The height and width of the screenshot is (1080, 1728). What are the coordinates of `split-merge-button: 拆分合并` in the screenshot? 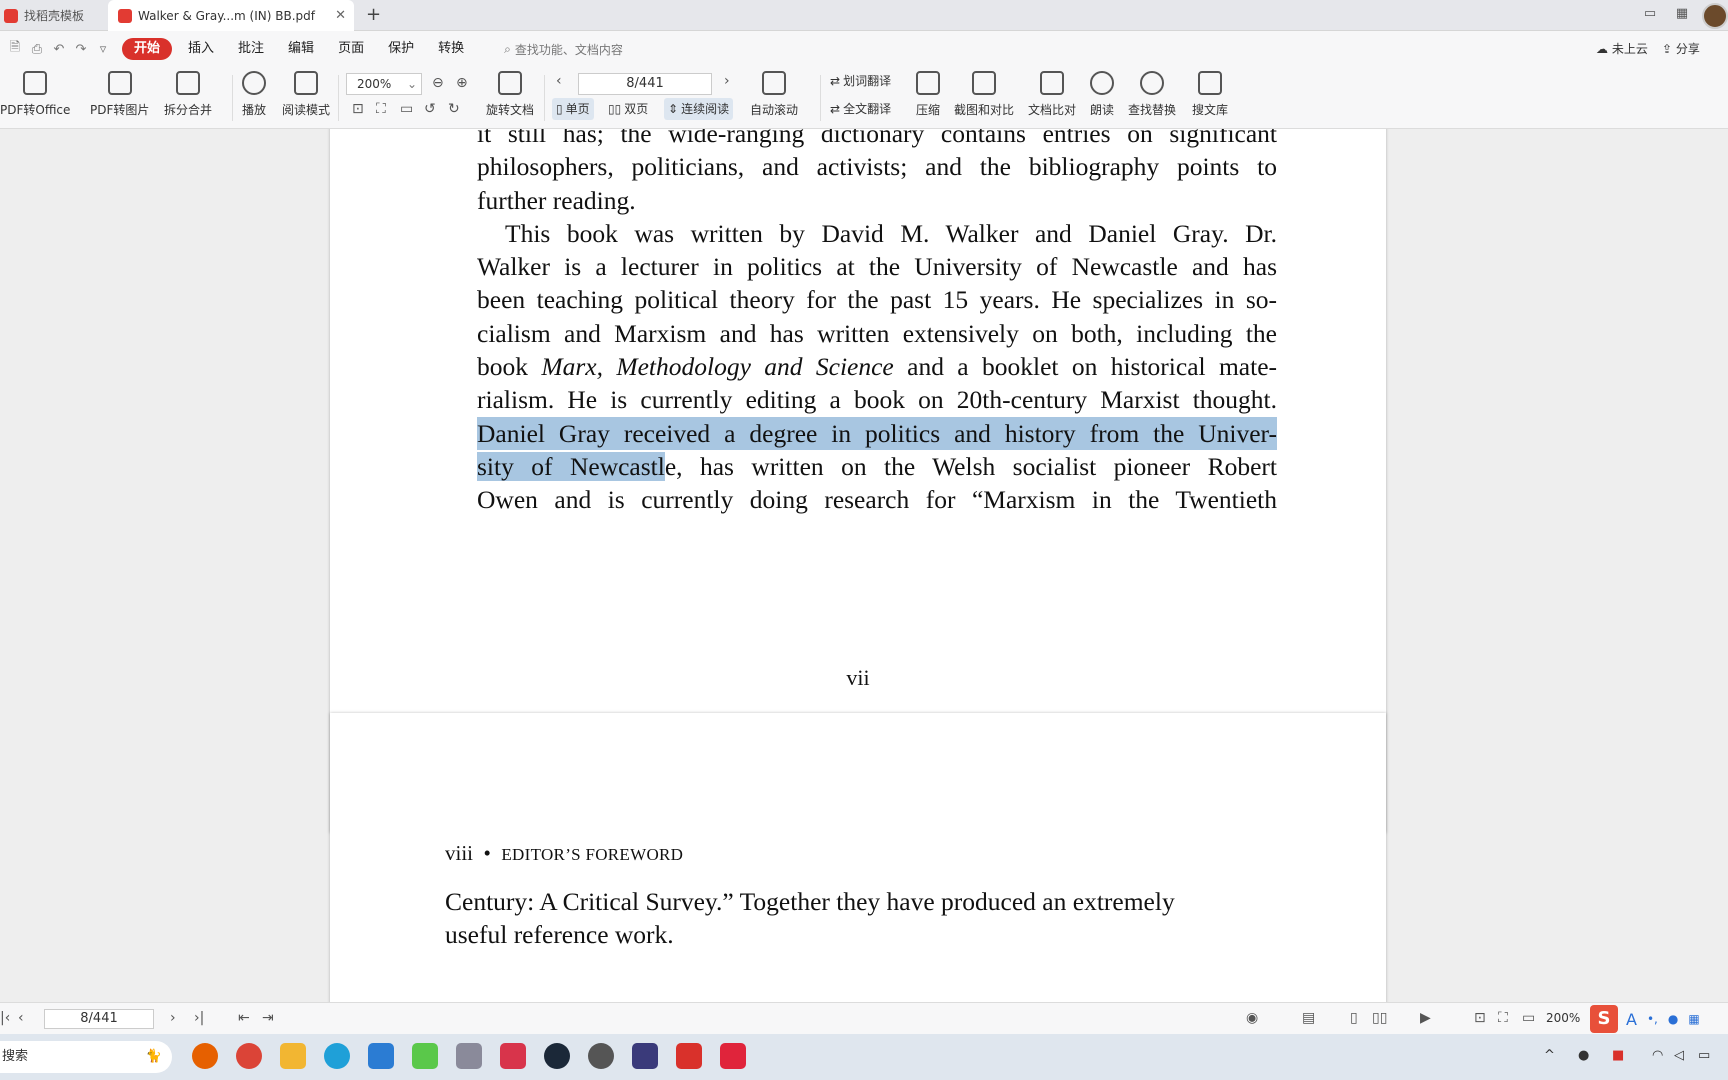 It's located at (188, 94).